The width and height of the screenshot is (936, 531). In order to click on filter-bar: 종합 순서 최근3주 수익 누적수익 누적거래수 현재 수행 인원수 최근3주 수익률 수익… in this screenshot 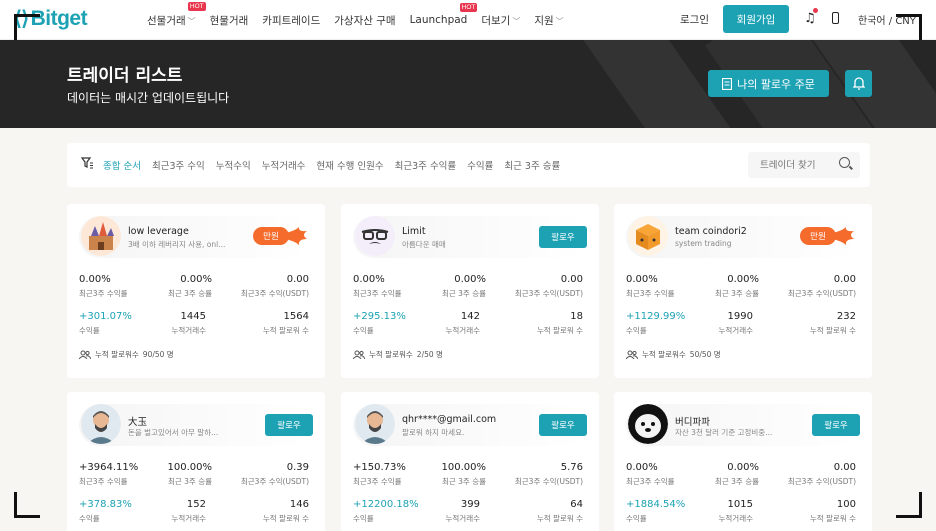, I will do `click(468, 165)`.